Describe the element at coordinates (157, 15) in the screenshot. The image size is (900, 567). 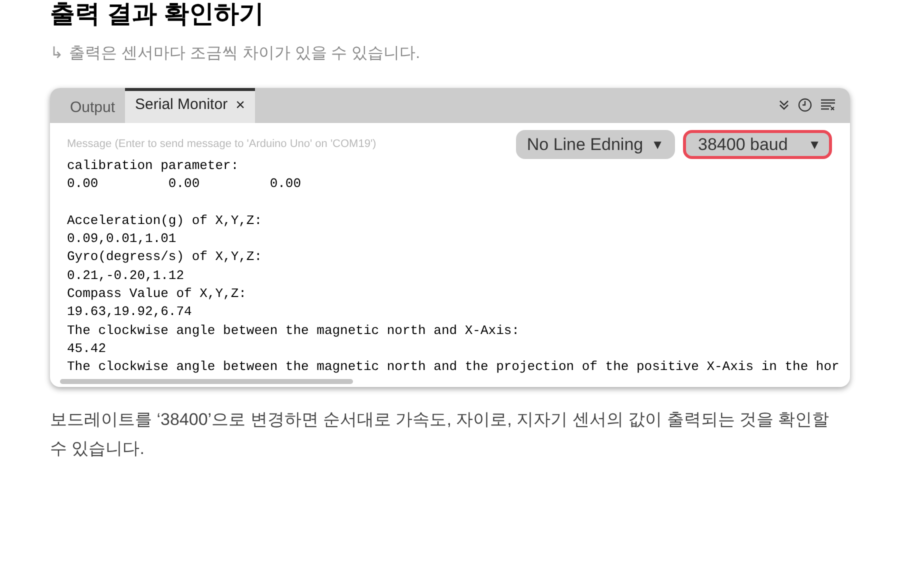
I see `section-heading: 출력 결과 확인하기` at that location.